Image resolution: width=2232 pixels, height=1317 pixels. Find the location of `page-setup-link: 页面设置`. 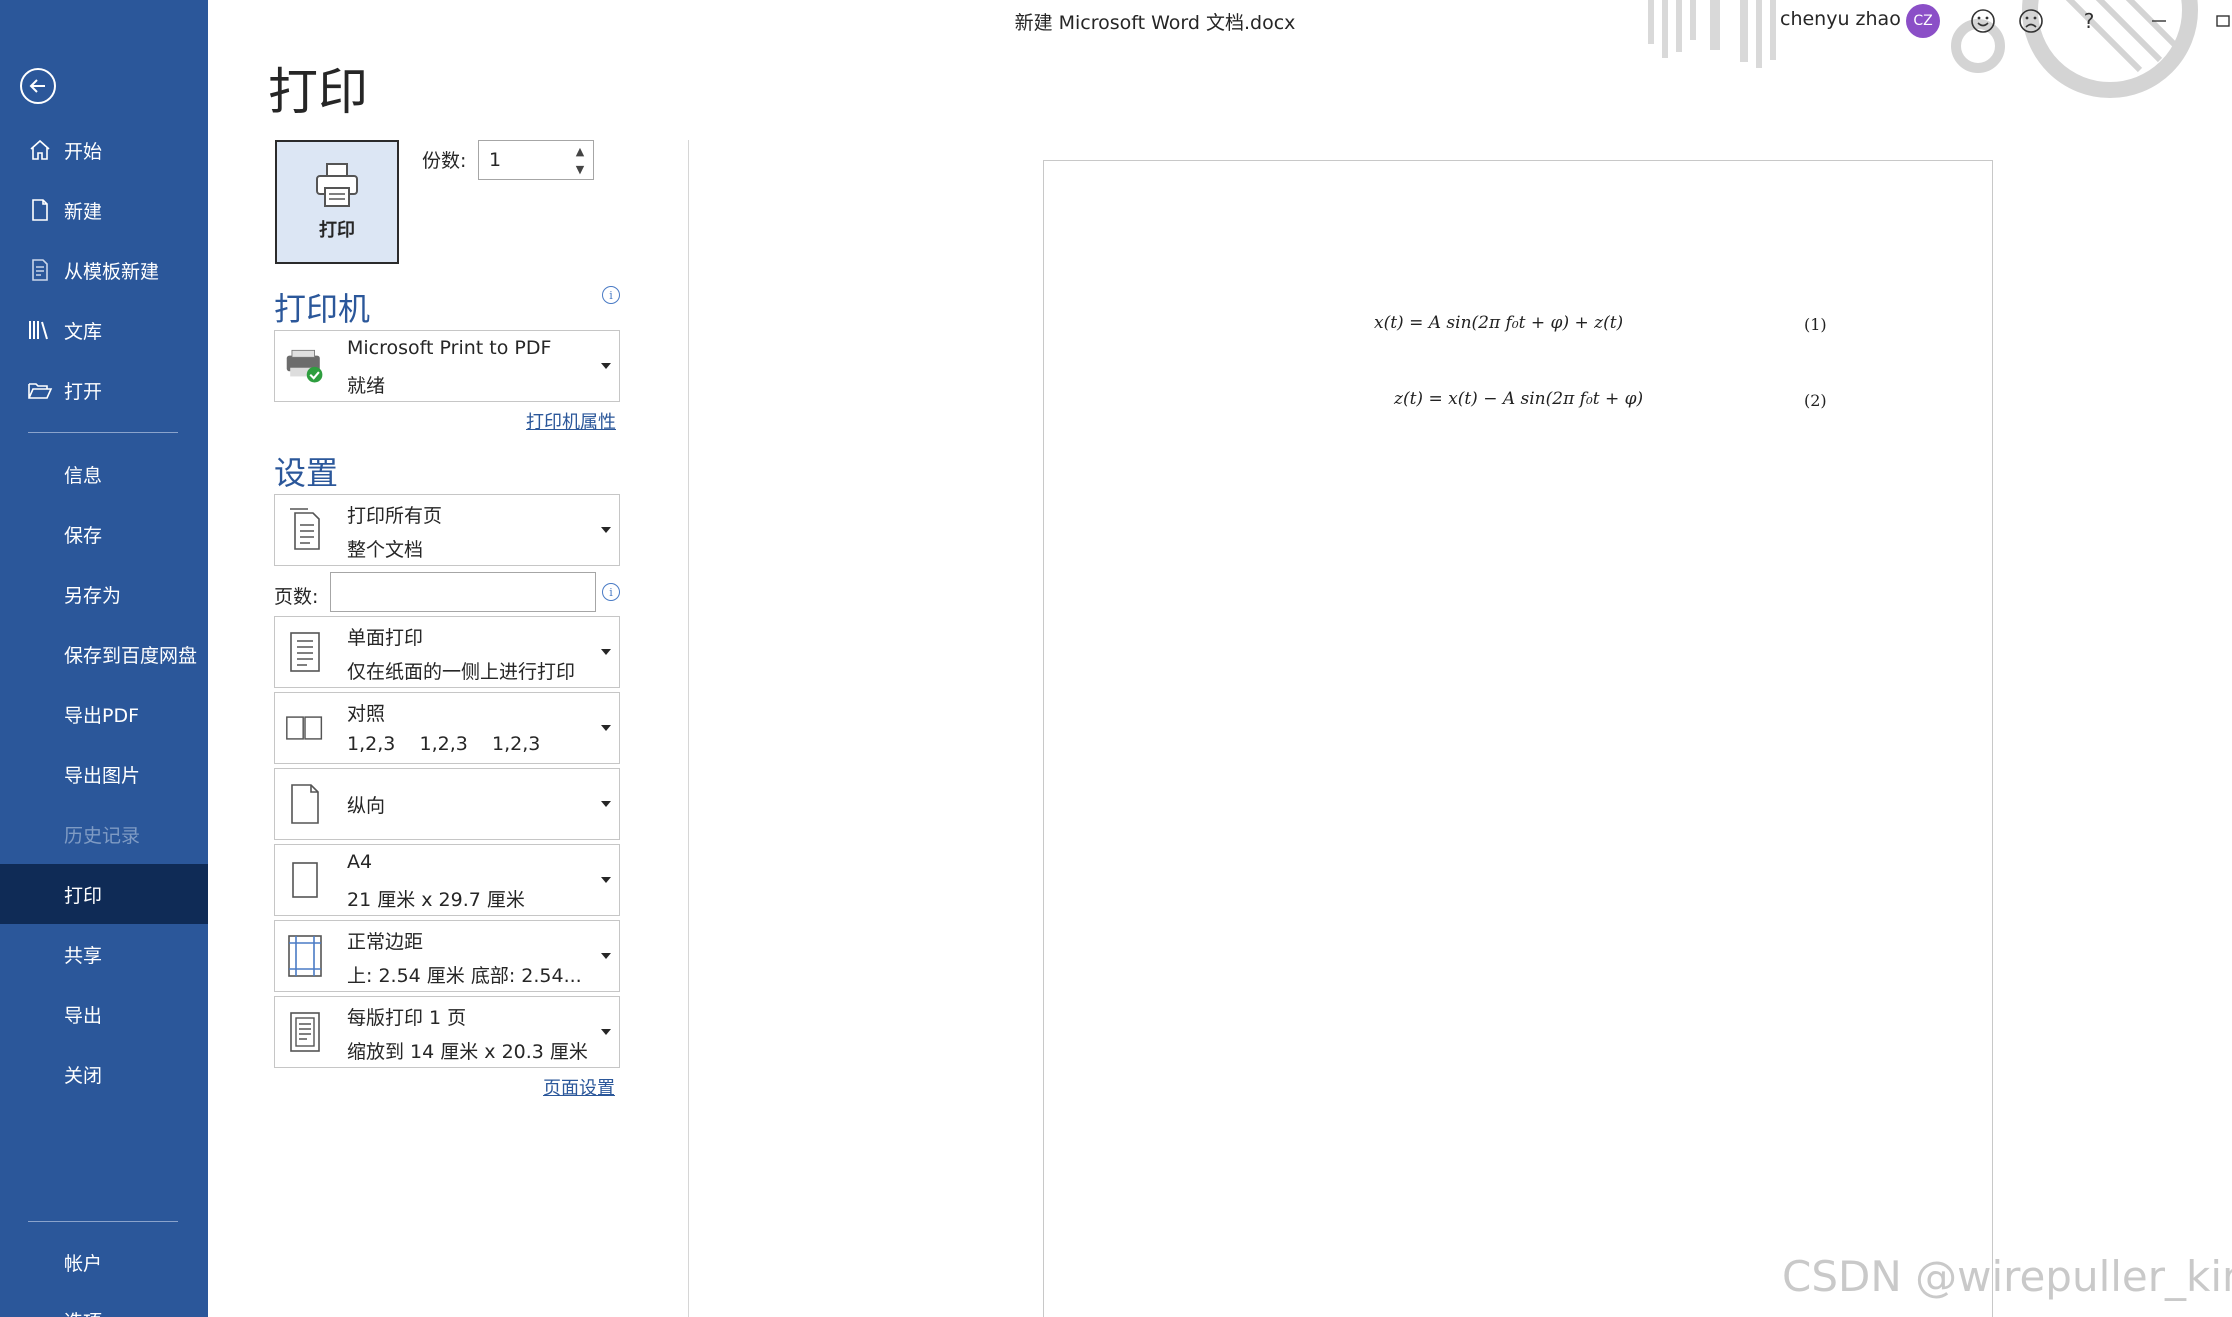

page-setup-link: 页面设置 is located at coordinates (579, 1087).